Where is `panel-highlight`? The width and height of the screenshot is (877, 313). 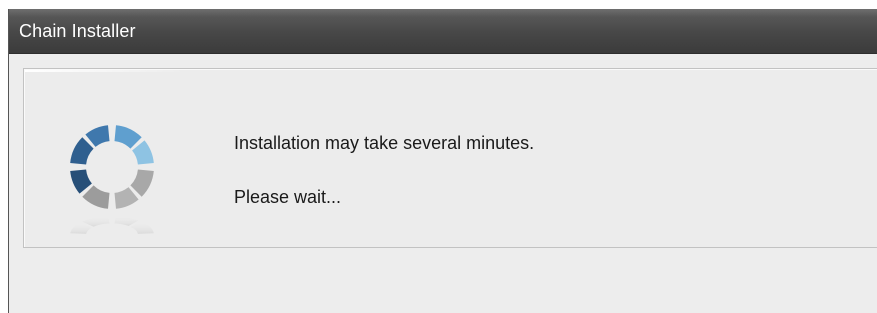 panel-highlight is located at coordinates (105, 71).